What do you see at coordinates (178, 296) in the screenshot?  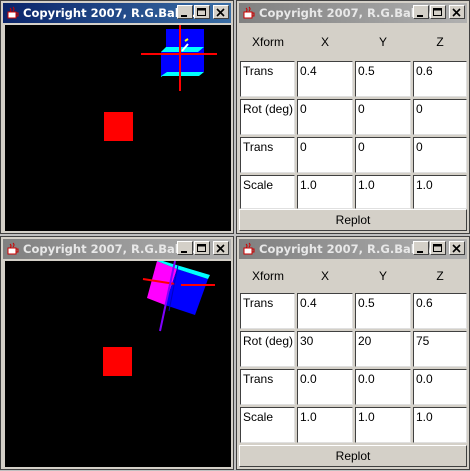 I see `rotated-cube-shape` at bounding box center [178, 296].